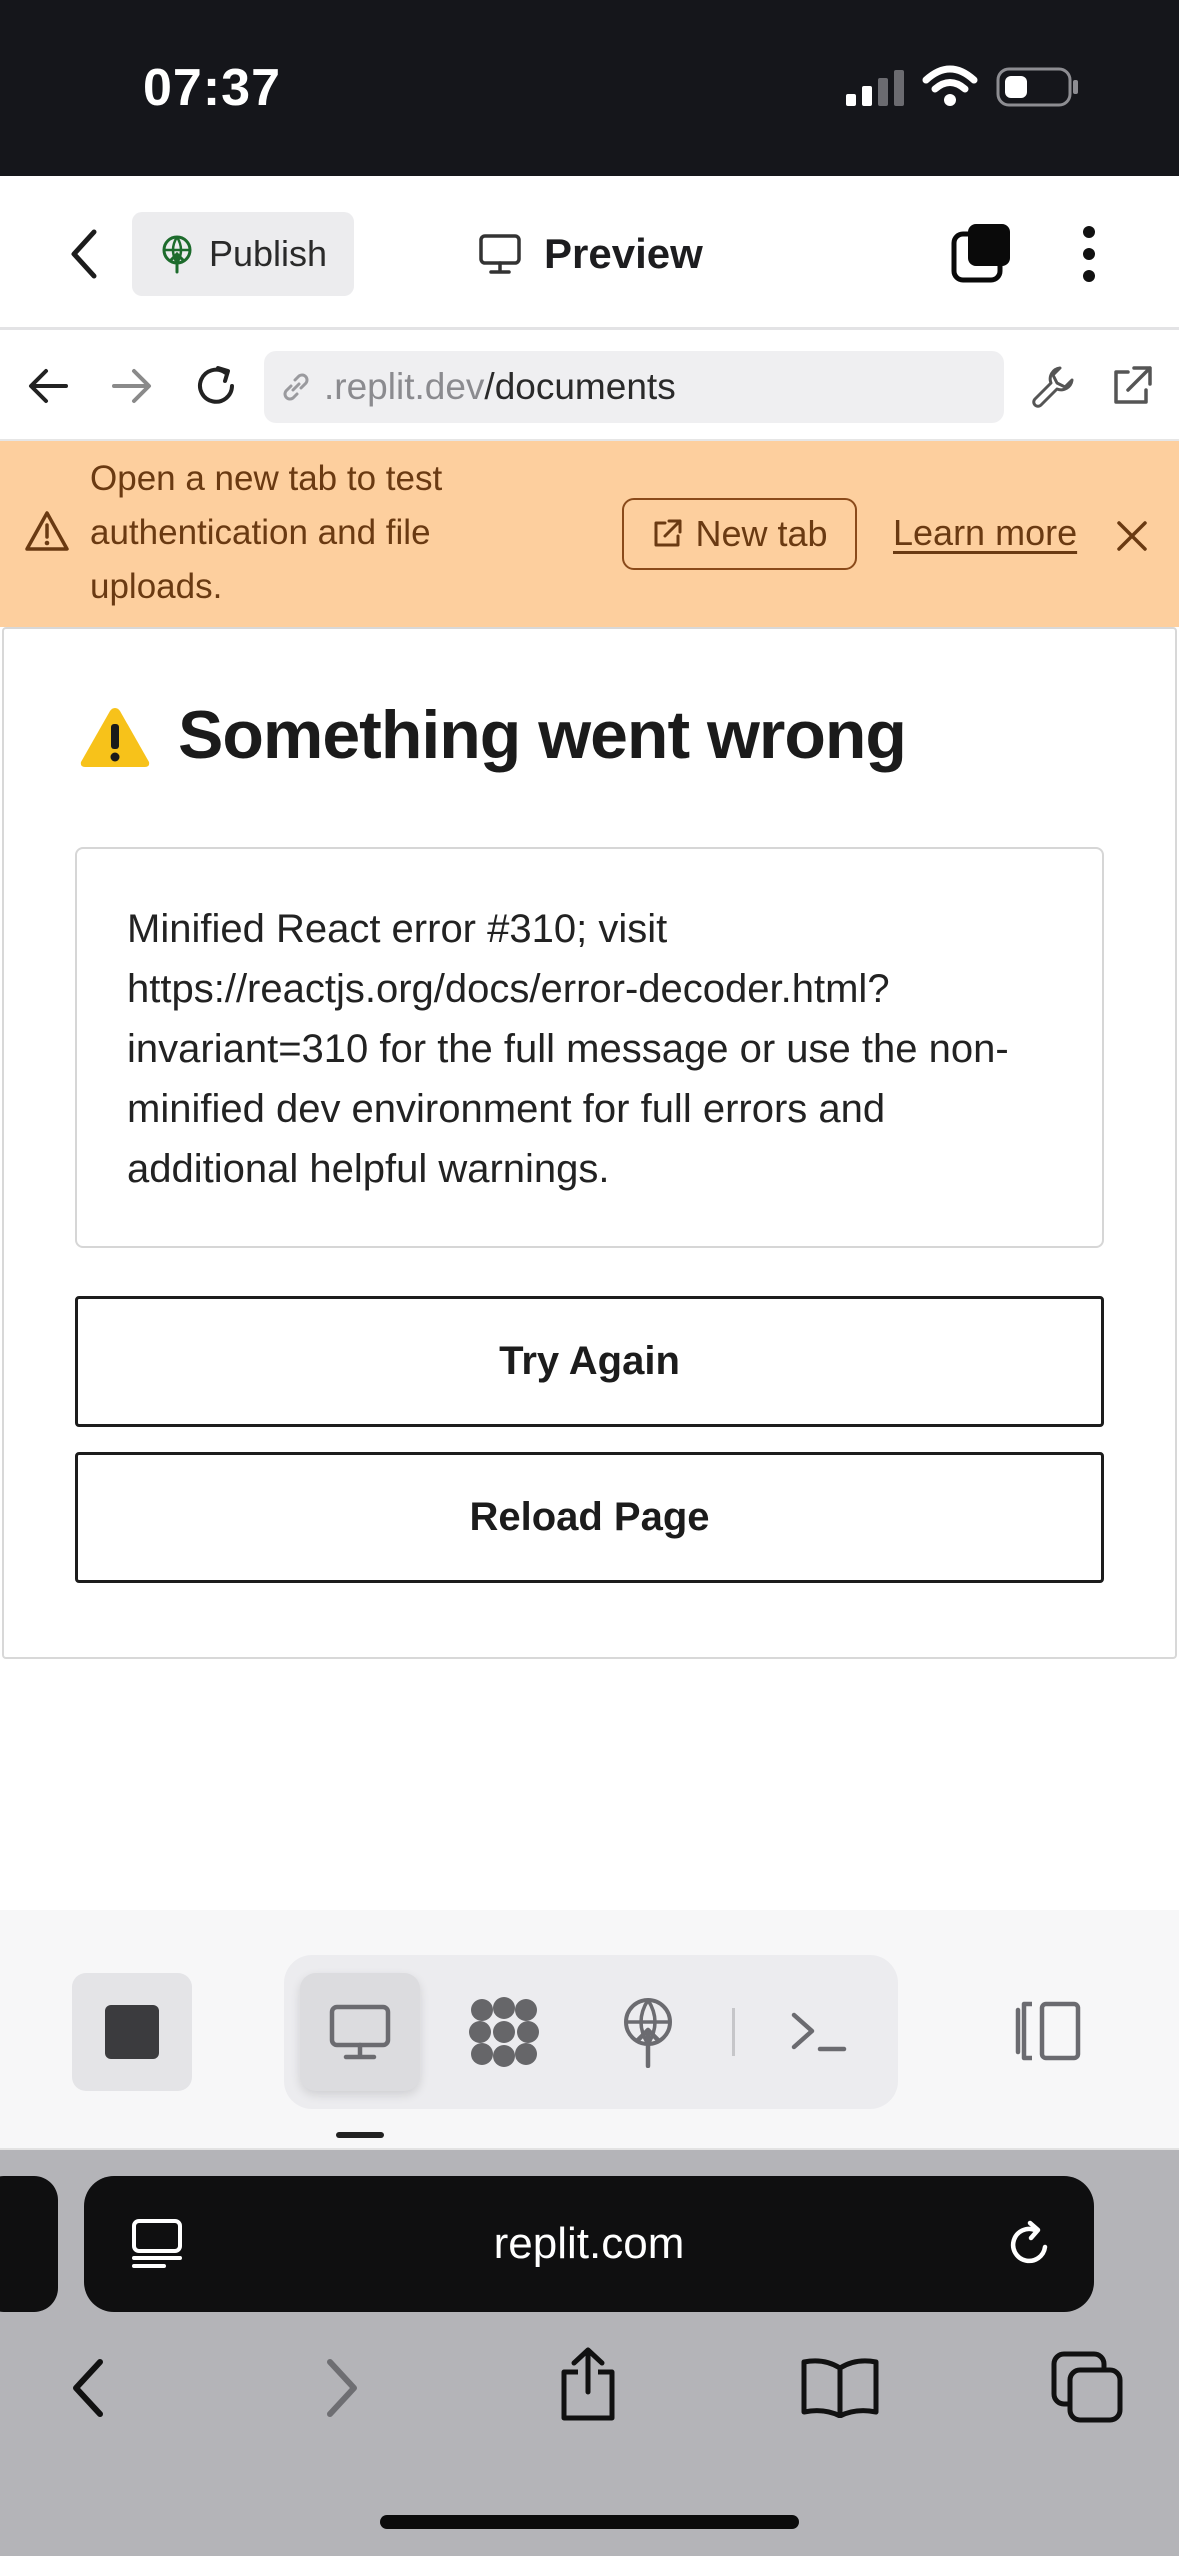  Describe the element at coordinates (1087, 2387) in the screenshot. I see `tabs-overview-icon` at that location.